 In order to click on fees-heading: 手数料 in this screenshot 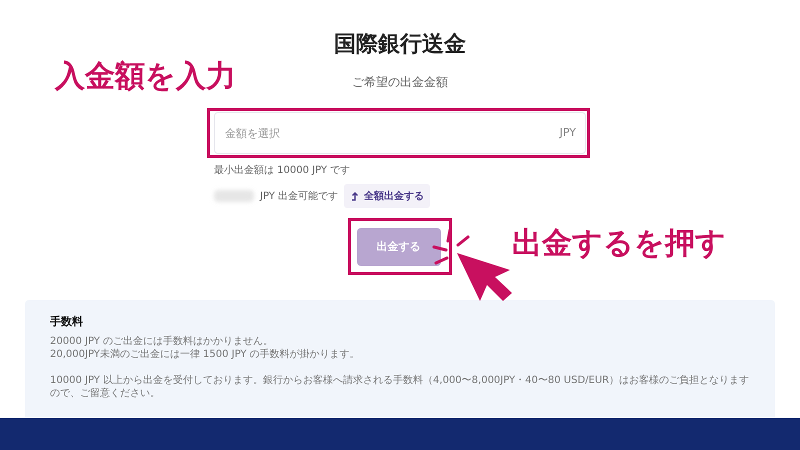, I will do `click(67, 322)`.